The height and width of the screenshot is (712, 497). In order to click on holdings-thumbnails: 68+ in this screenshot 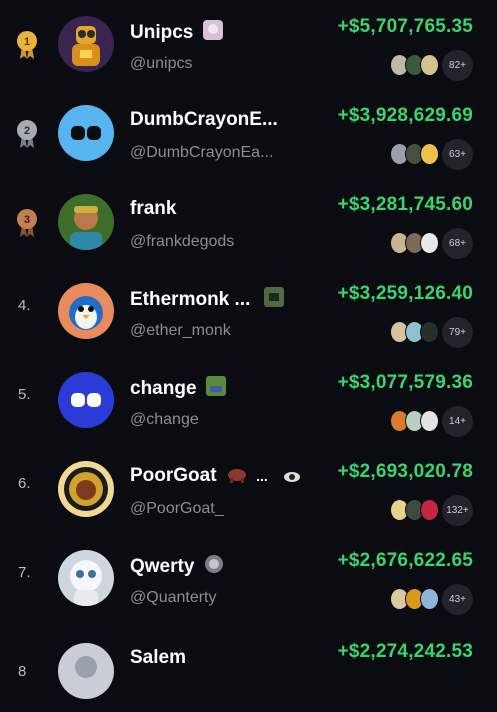, I will do `click(431, 243)`.